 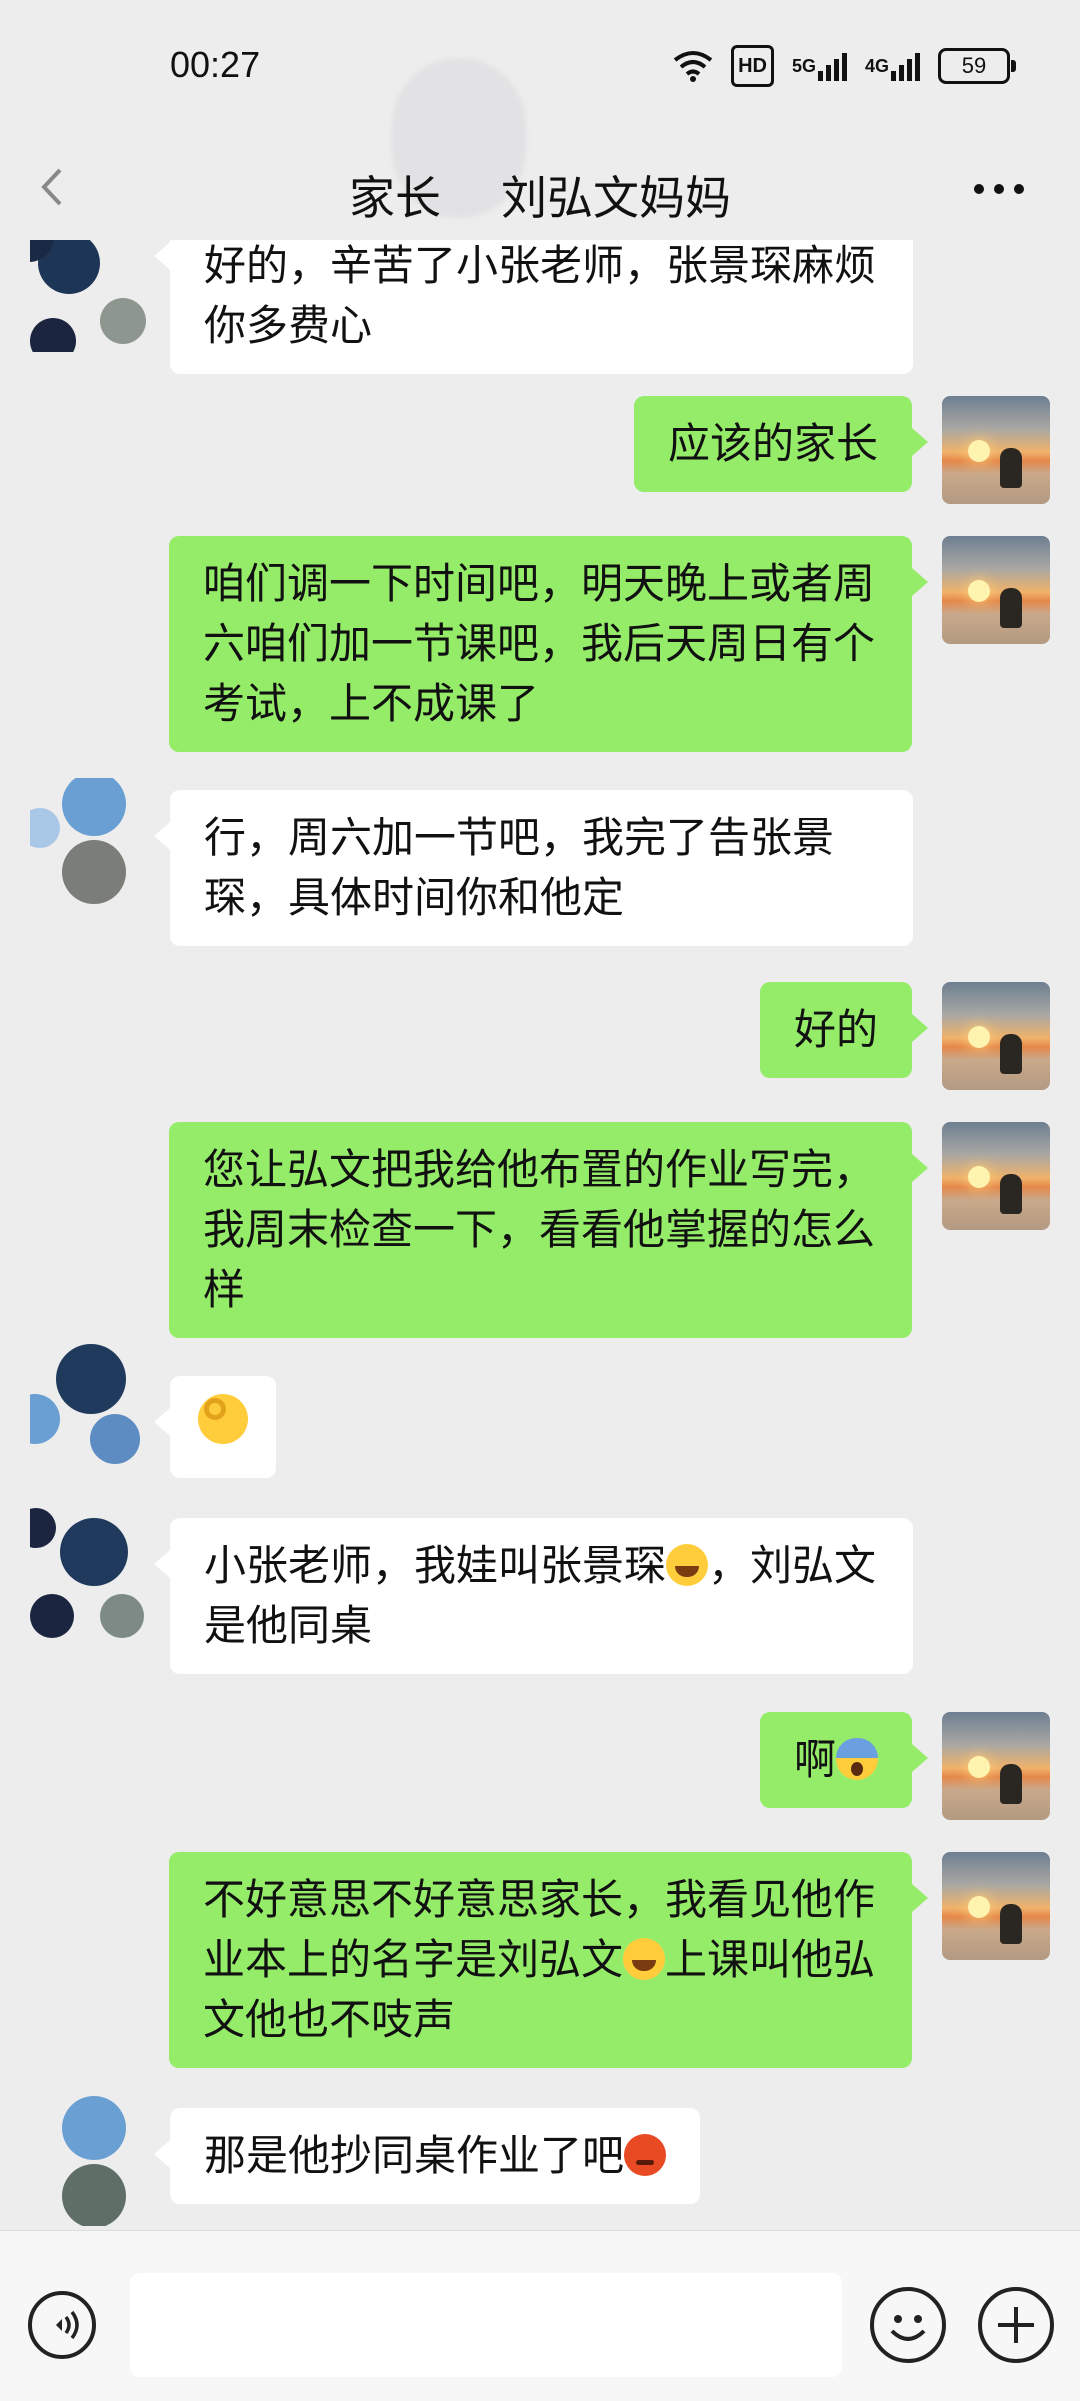 I want to click on signal-4g-label: 4G, so click(x=876, y=65).